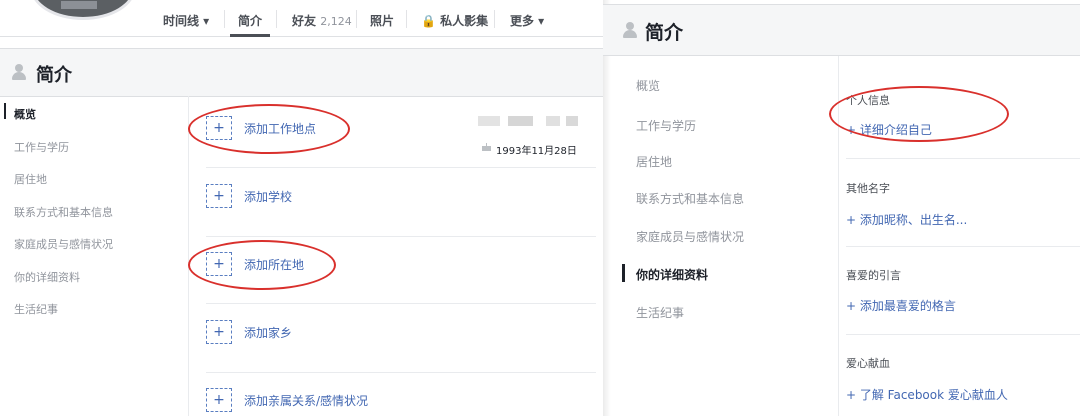  What do you see at coordinates (268, 197) in the screenshot?
I see `add-school-label: 添加学校` at bounding box center [268, 197].